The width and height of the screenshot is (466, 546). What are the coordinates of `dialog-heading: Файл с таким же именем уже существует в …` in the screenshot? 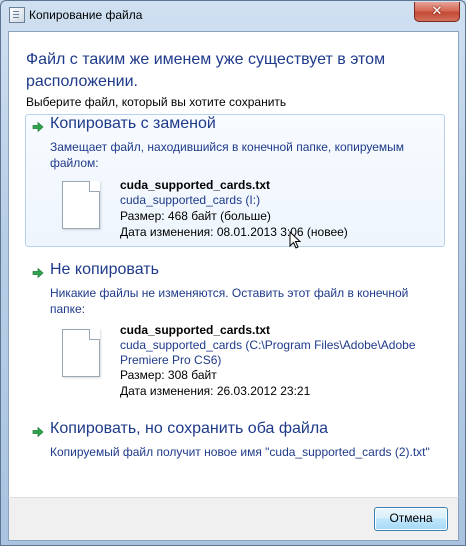 It's located at (206, 70).